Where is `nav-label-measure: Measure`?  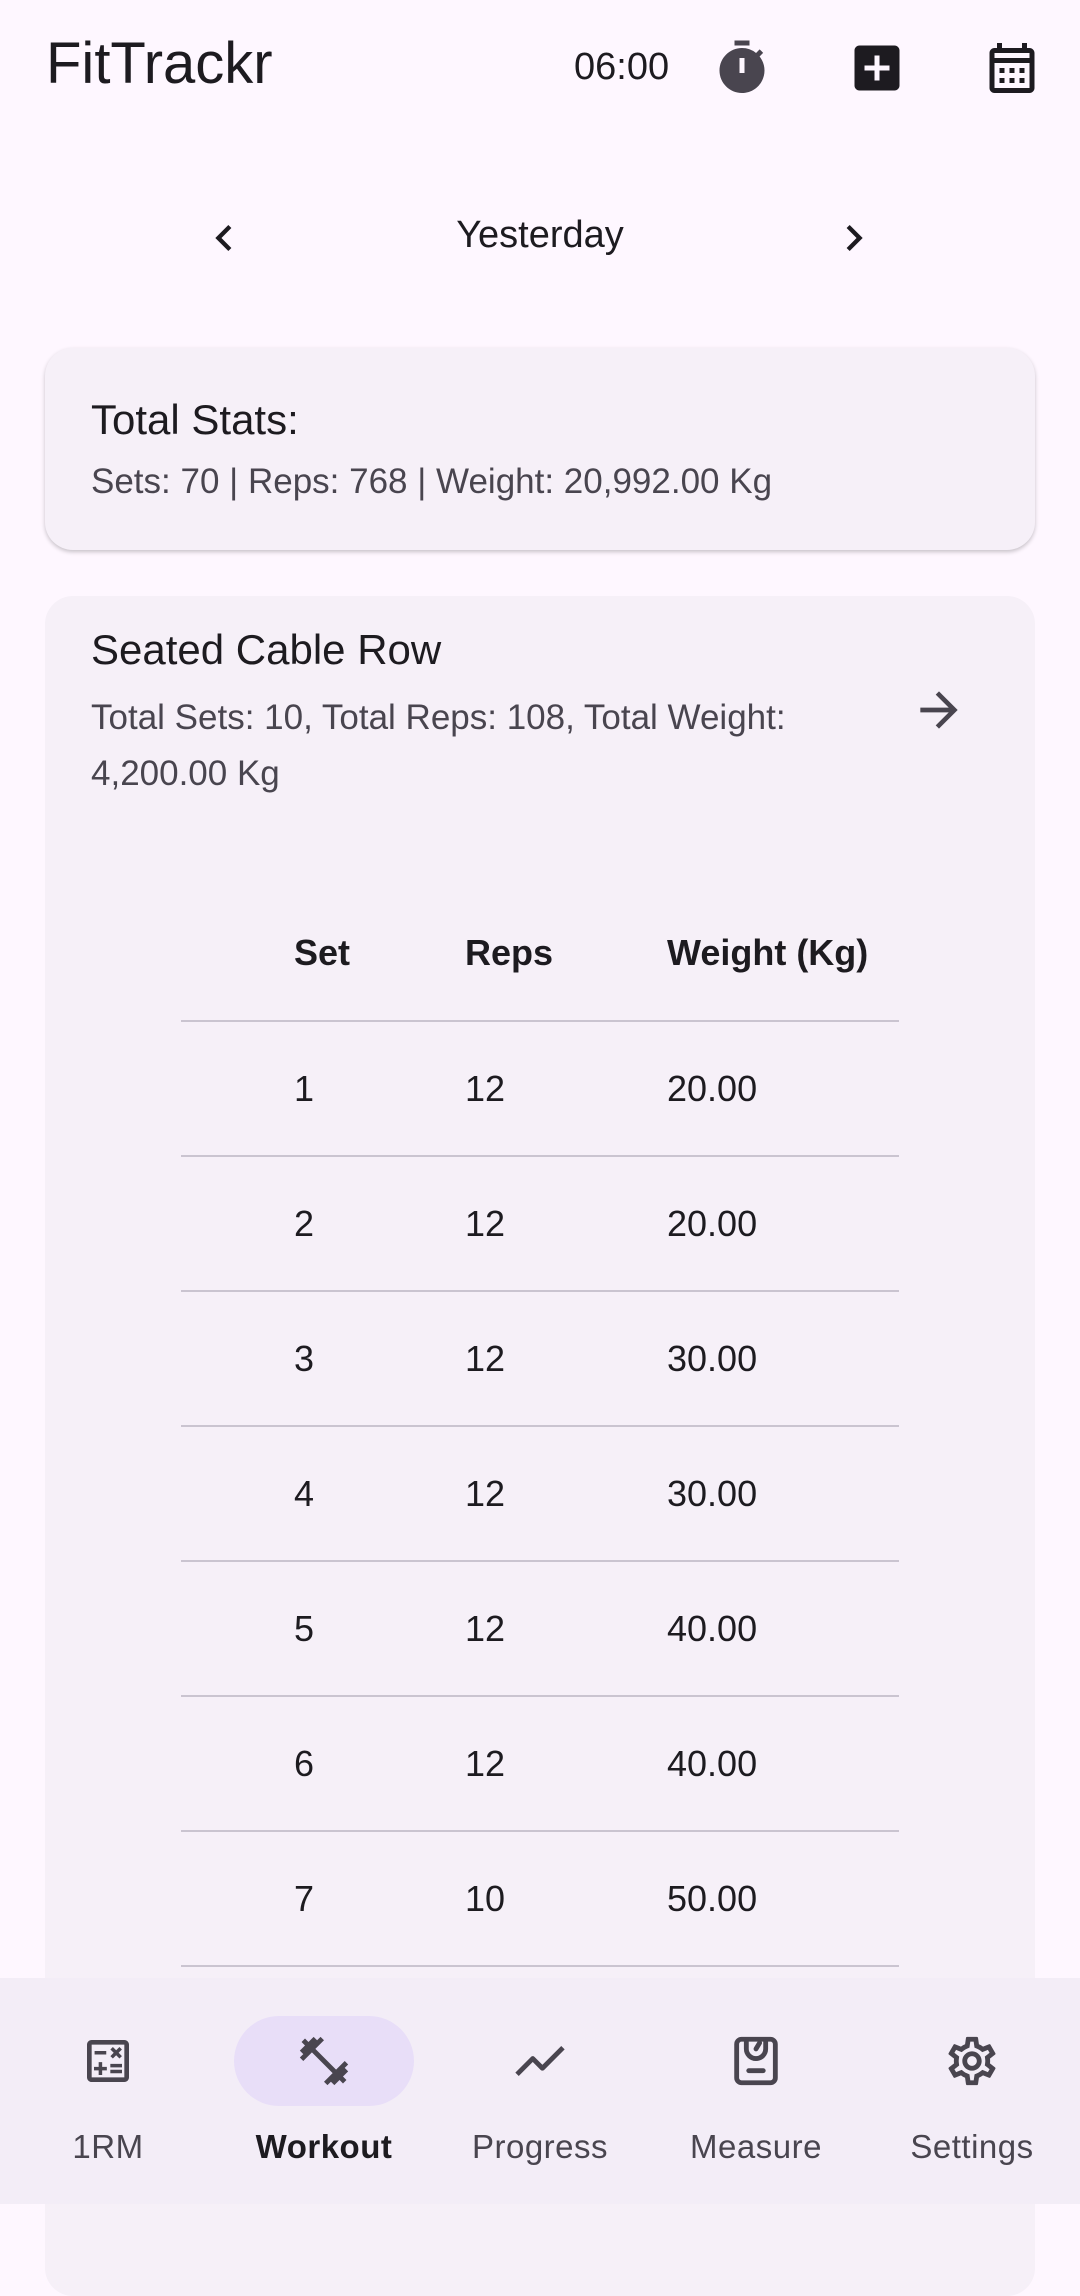
nav-label-measure: Measure is located at coordinates (756, 2146).